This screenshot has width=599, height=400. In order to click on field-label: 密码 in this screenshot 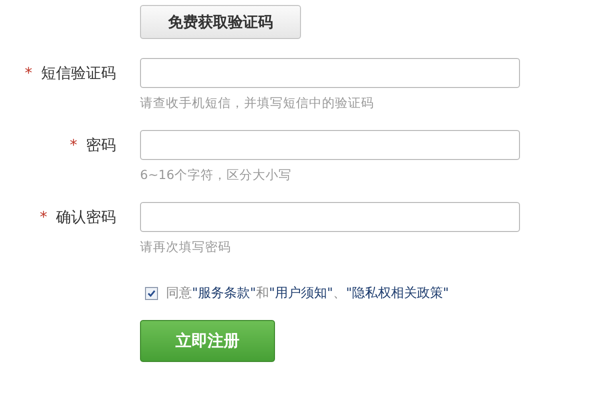, I will do `click(101, 145)`.